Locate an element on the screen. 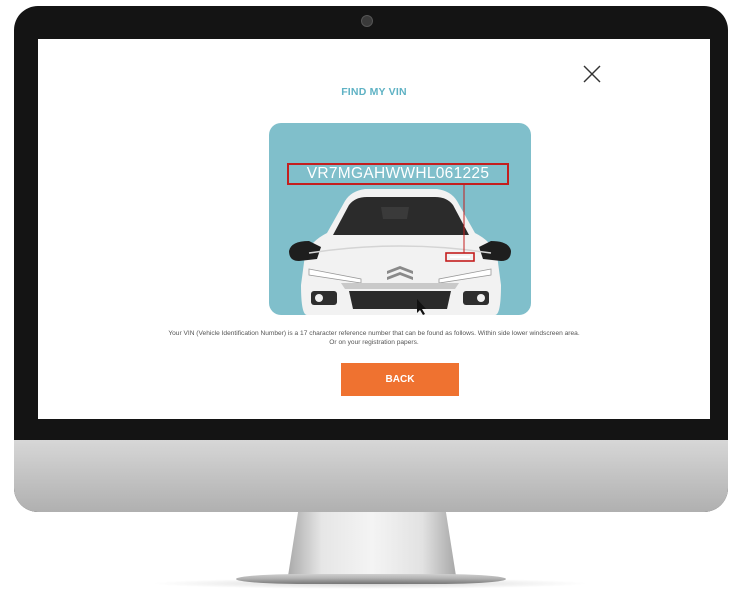  vin-example-label: VR7MGAHWWHL061225 is located at coordinates (398, 174).